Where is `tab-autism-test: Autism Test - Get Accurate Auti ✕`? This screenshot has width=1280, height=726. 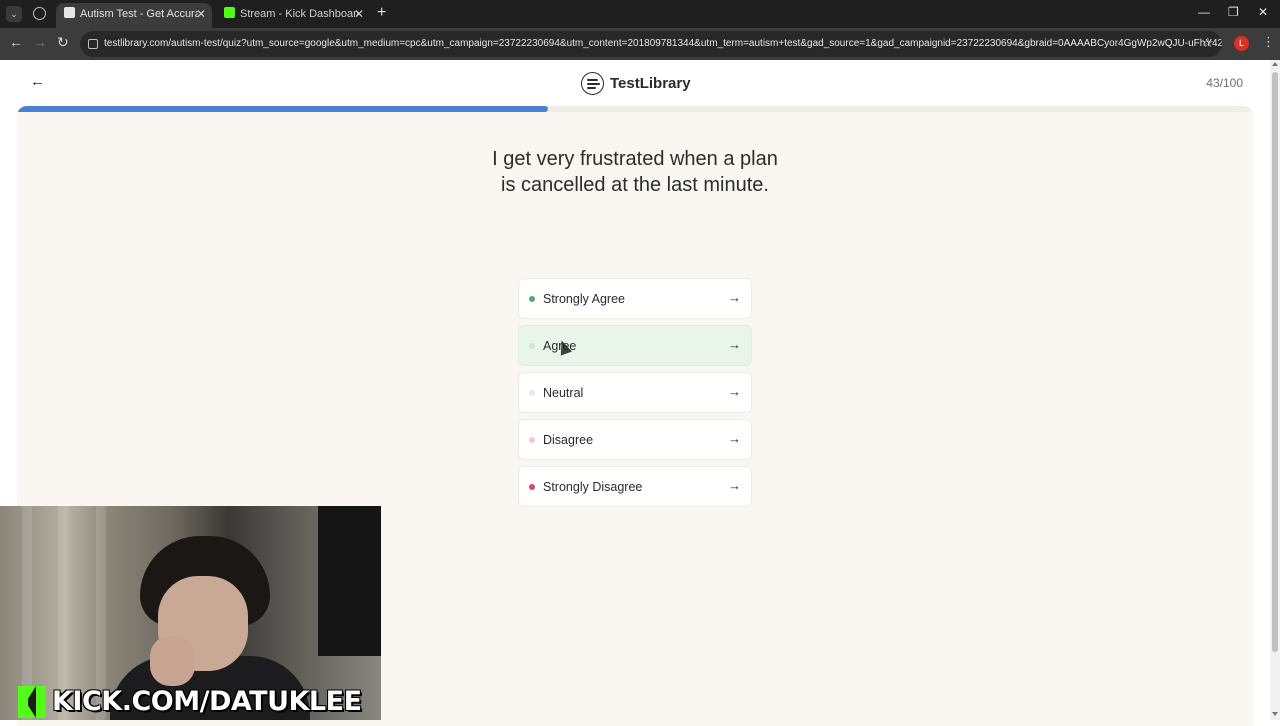 tab-autism-test: Autism Test - Get Accurate Auti ✕ is located at coordinates (134, 15).